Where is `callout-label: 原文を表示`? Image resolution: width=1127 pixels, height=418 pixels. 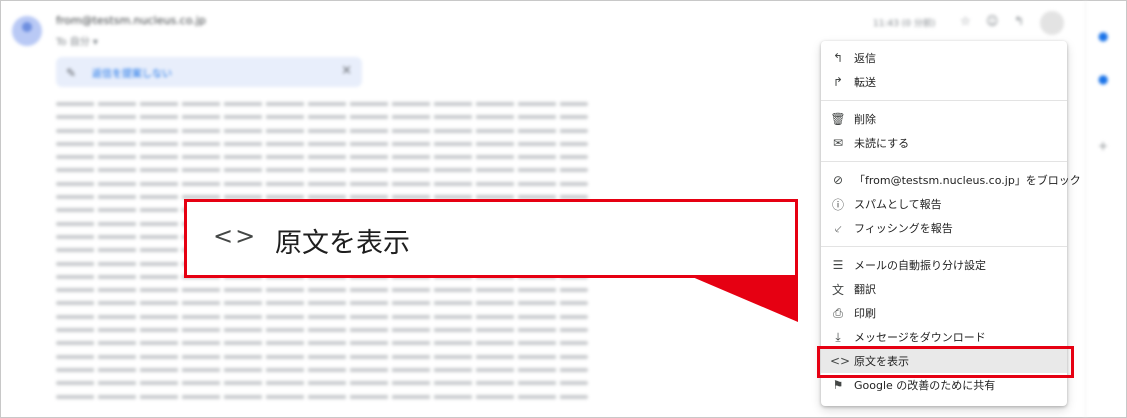
callout-label: 原文を表示 is located at coordinates (342, 243).